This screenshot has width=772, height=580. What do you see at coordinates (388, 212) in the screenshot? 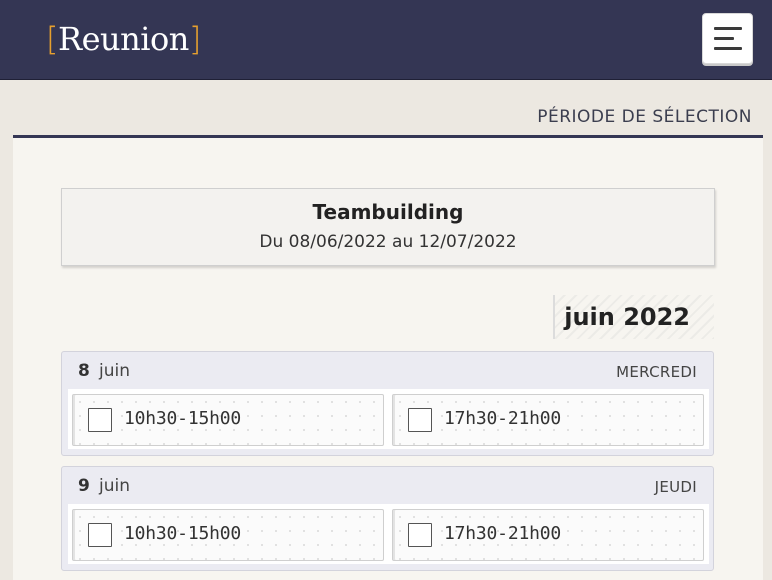
I see `event-title: Teambuilding` at bounding box center [388, 212].